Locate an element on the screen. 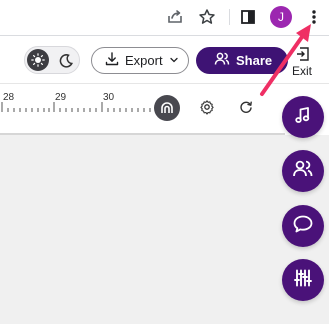 This screenshot has height=324, width=329. browser-toolbar: J is located at coordinates (164, 18).